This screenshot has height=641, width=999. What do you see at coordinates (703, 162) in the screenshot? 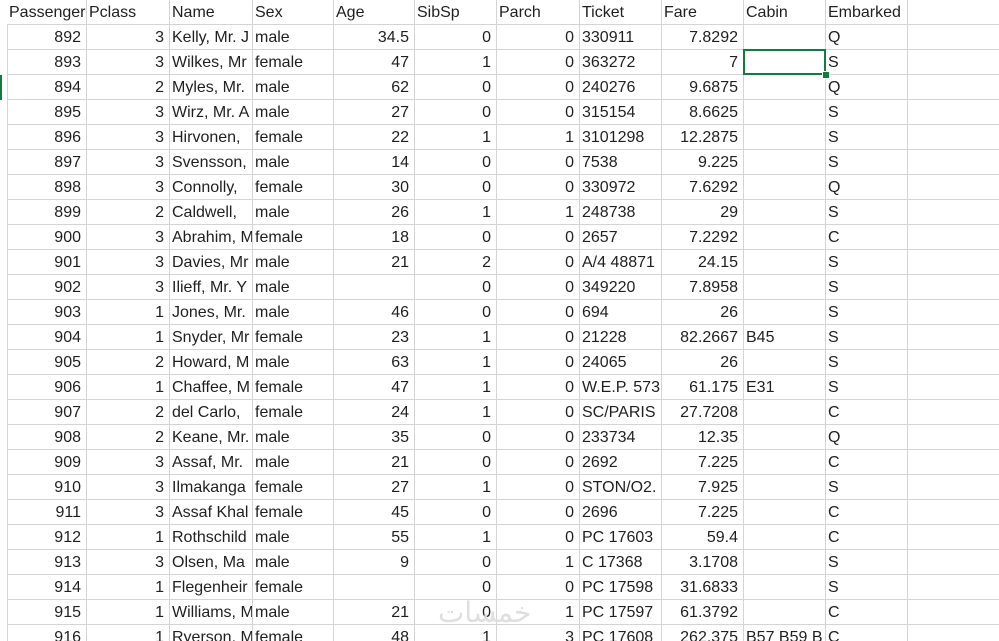
I see `cell-fare: 9.225` at bounding box center [703, 162].